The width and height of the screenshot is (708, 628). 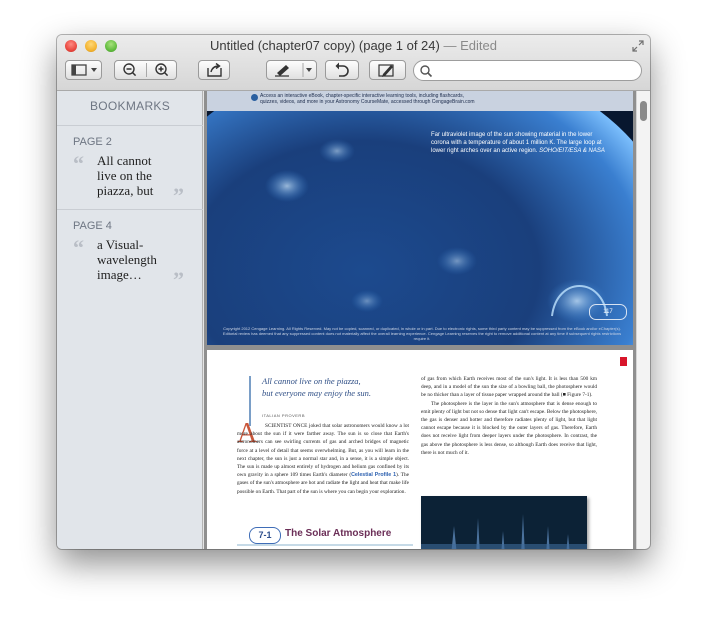 I want to click on zoom-out-icon, so click(x=130, y=70).